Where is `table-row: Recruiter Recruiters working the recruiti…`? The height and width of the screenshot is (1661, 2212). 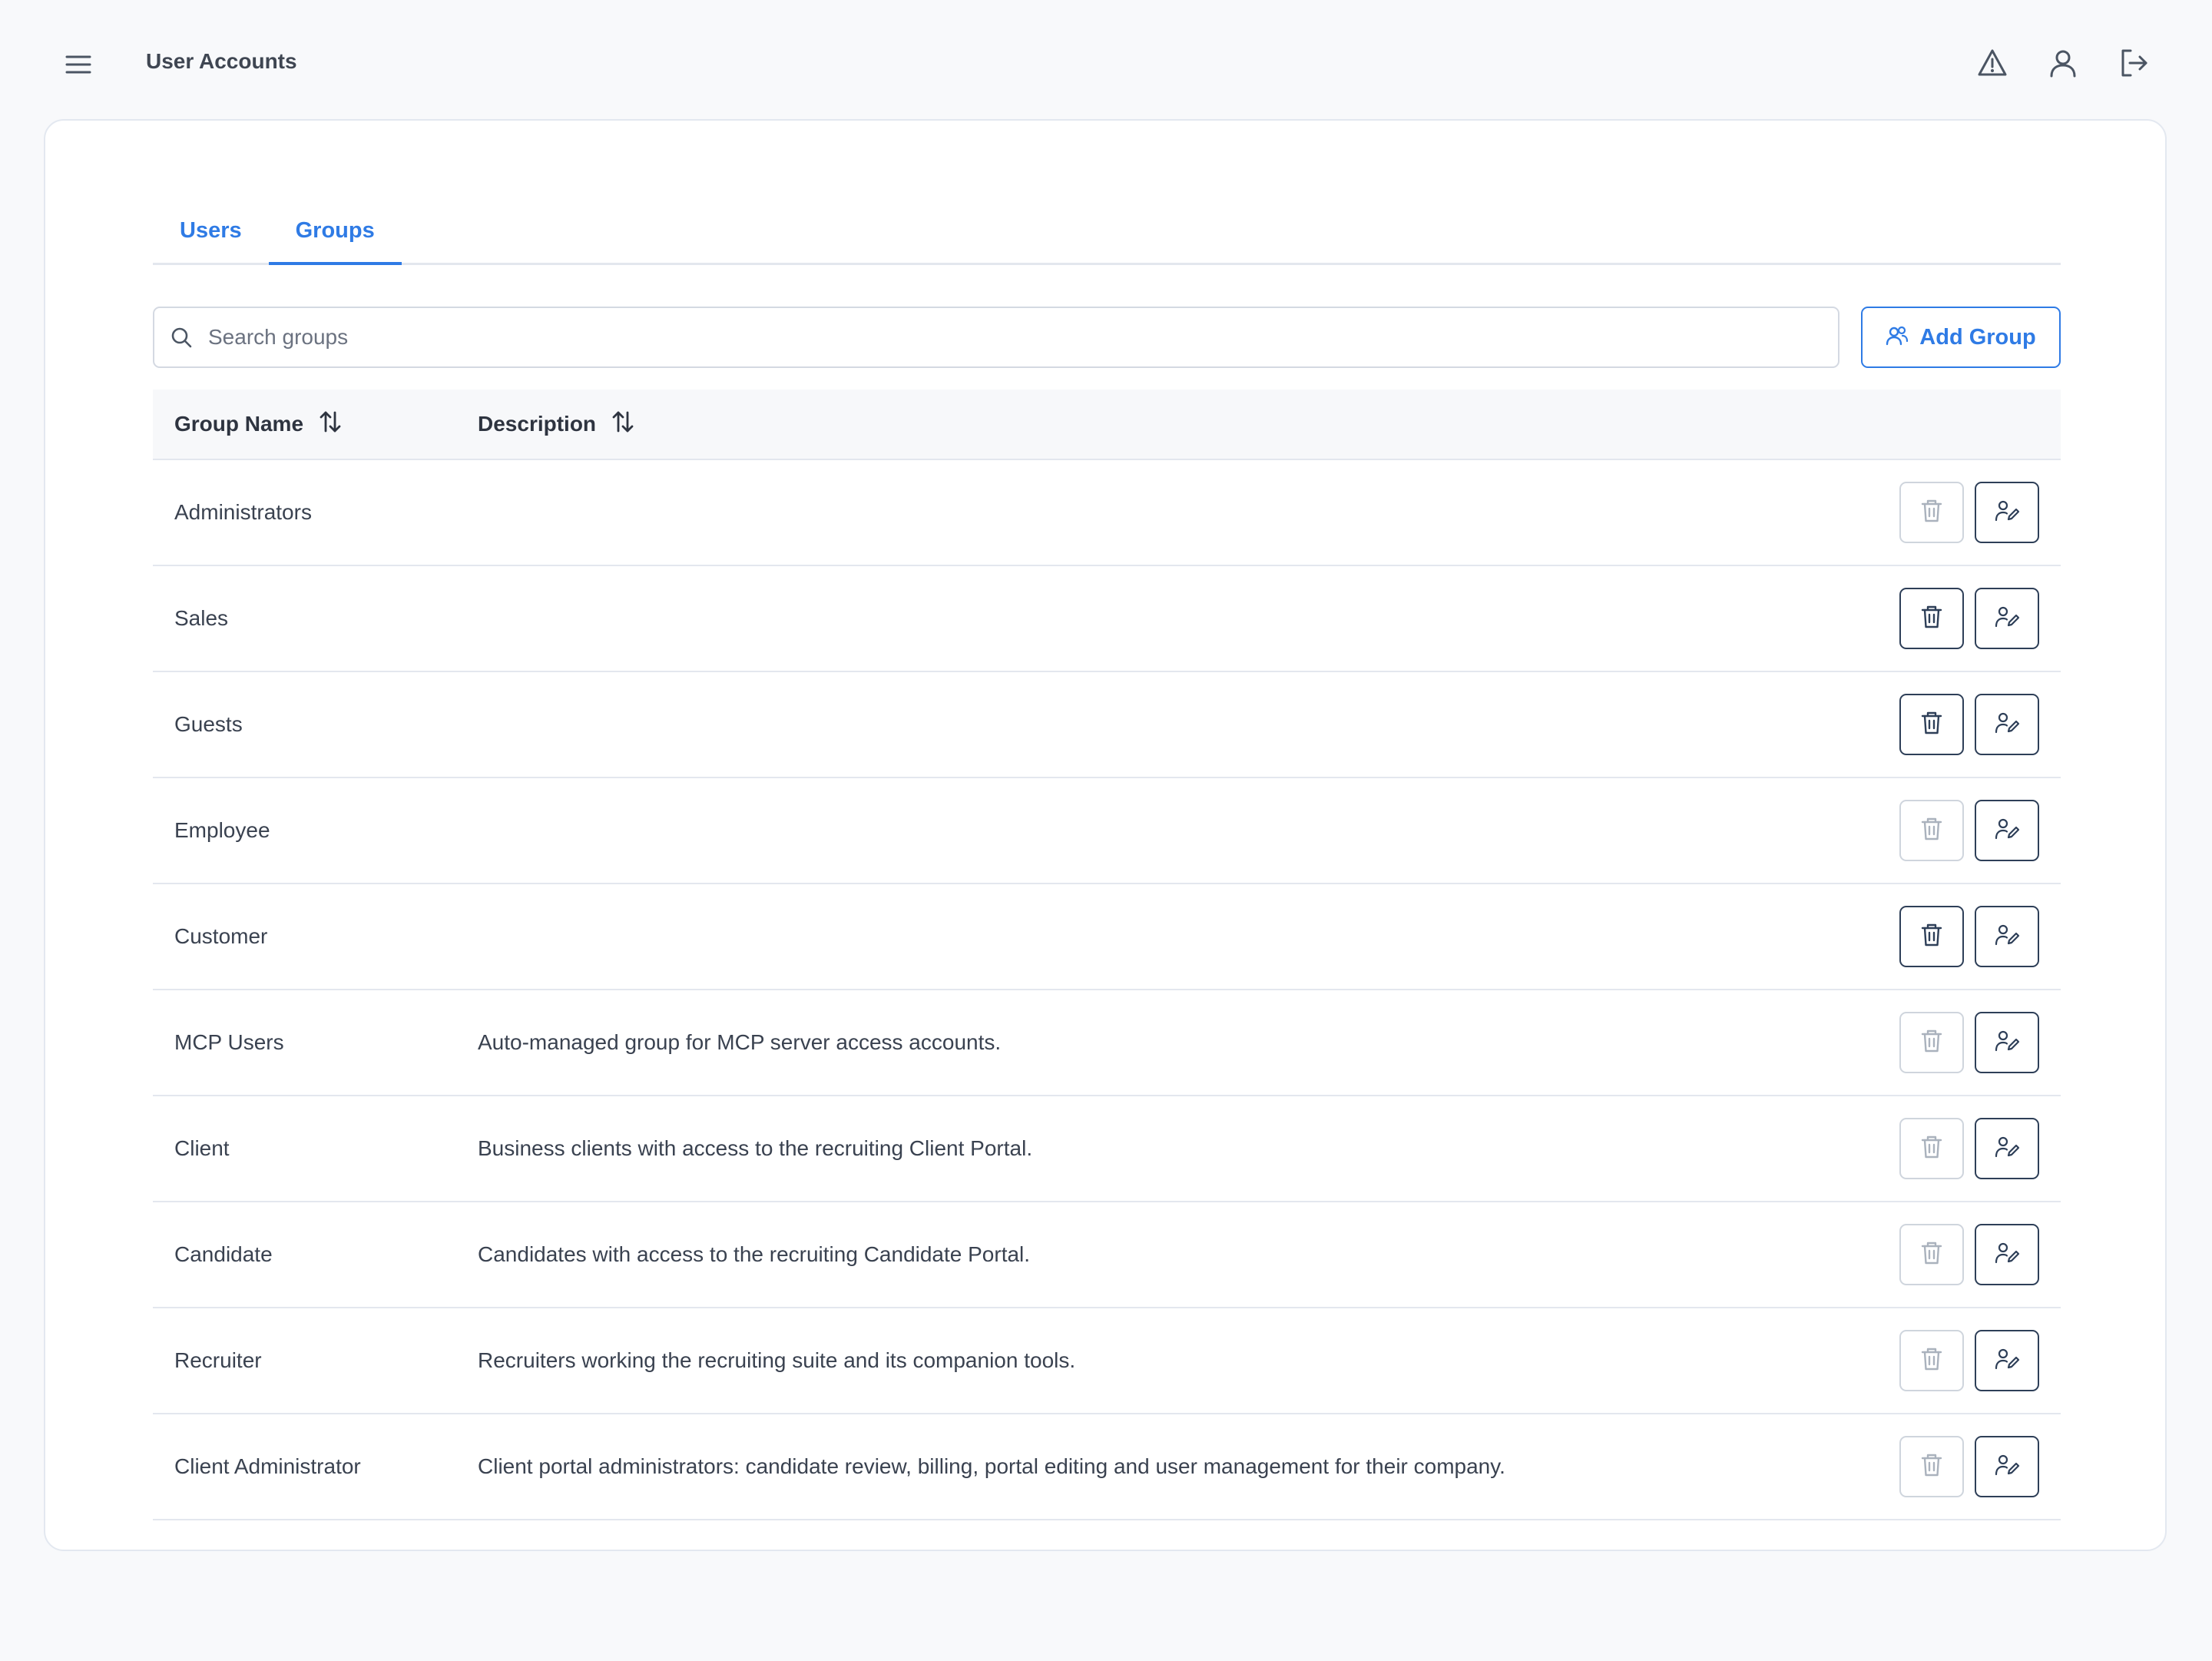
table-row: Recruiter Recruiters working the recruiti… is located at coordinates (1107, 1361).